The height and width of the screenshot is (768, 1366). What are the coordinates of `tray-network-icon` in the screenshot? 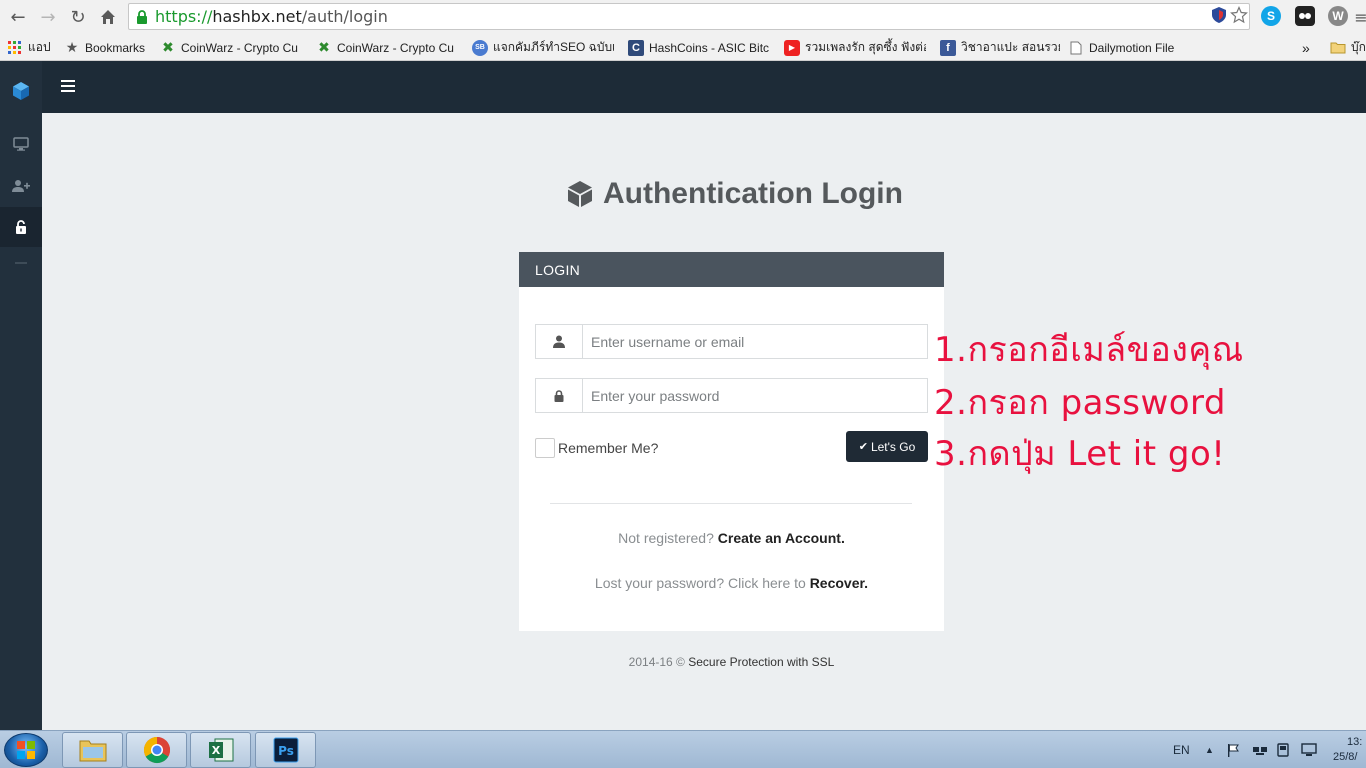 It's located at (1260, 749).